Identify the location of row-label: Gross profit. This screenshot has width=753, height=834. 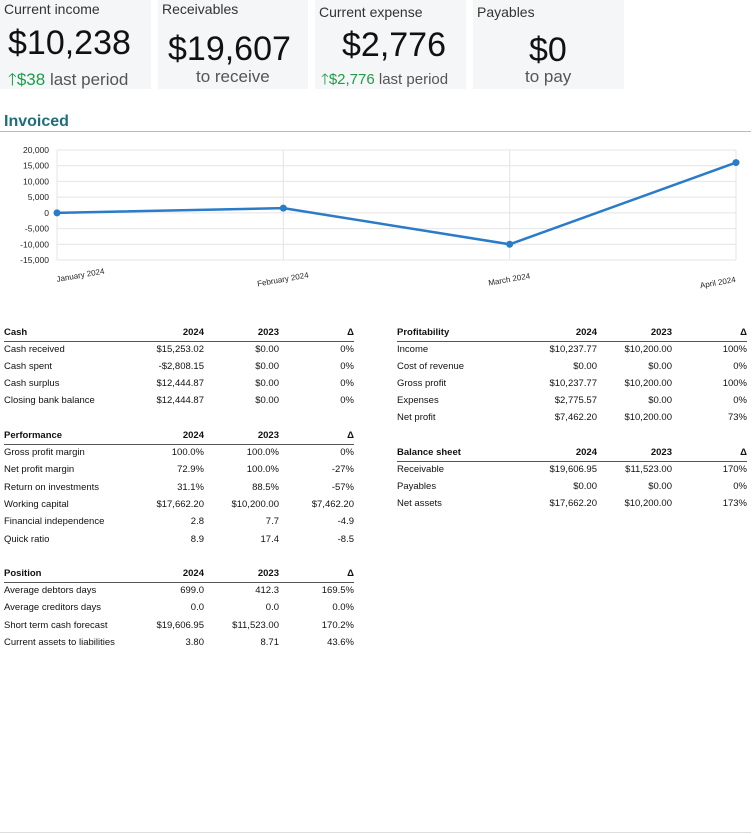
(422, 383).